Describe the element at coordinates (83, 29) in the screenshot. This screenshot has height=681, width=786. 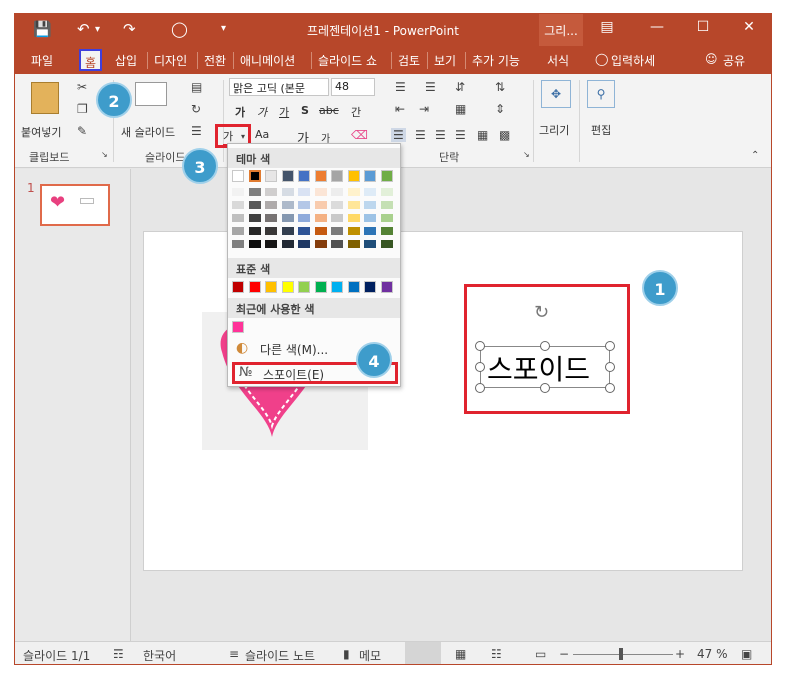
I see `undo-icon: ↶` at that location.